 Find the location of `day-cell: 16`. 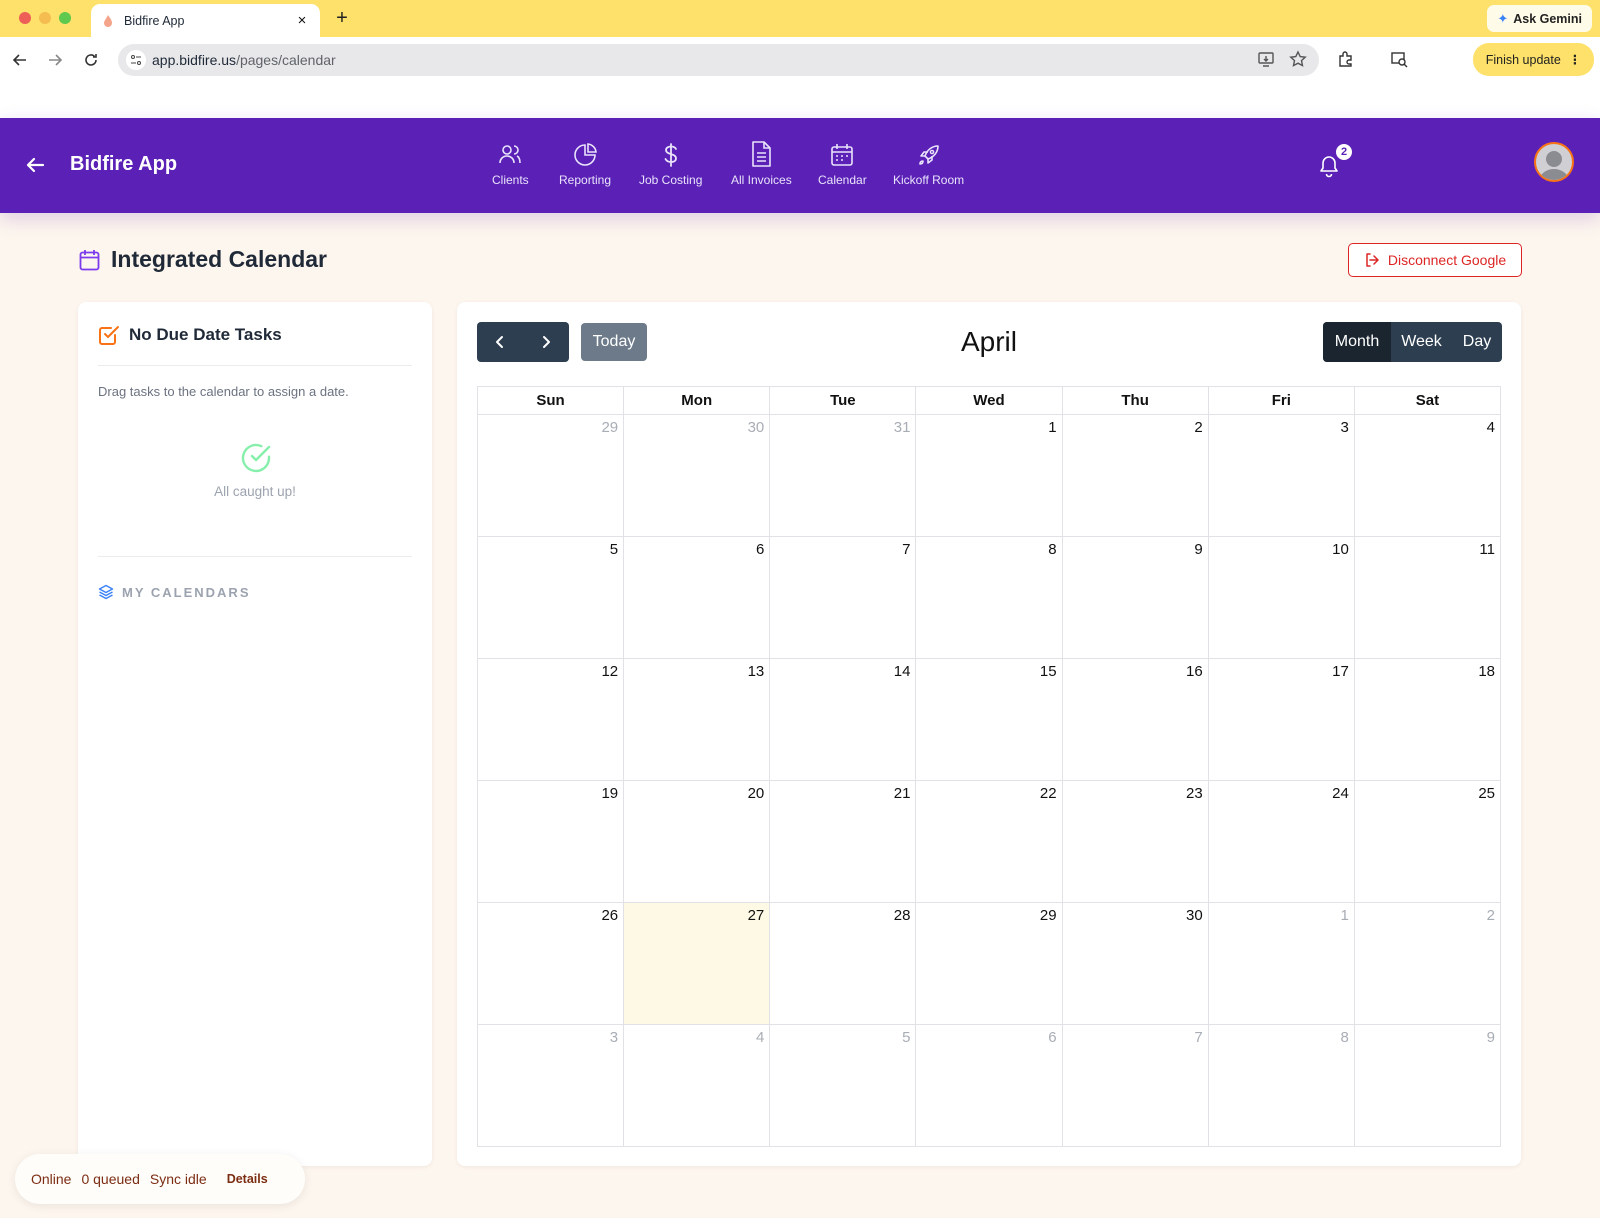

day-cell: 16 is located at coordinates (1135, 719).